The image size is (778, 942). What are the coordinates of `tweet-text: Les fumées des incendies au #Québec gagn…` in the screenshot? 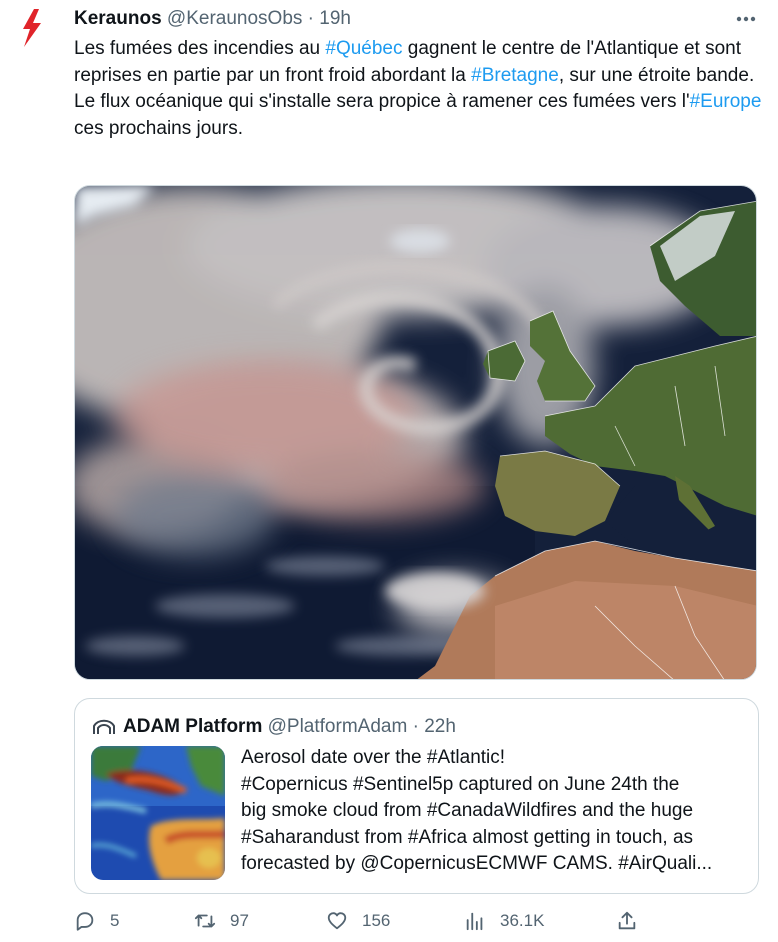 It's located at (419, 89).